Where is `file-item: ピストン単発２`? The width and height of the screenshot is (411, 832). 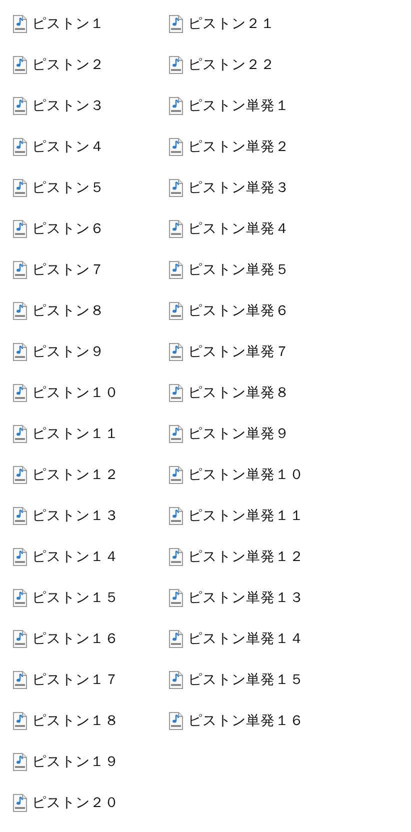 file-item: ピストン単発２ is located at coordinates (268, 146).